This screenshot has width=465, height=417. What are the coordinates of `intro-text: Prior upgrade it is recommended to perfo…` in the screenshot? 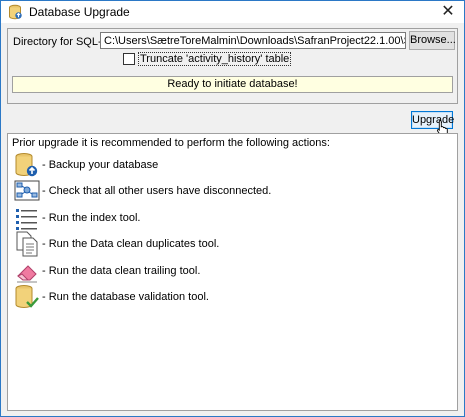 It's located at (171, 143).